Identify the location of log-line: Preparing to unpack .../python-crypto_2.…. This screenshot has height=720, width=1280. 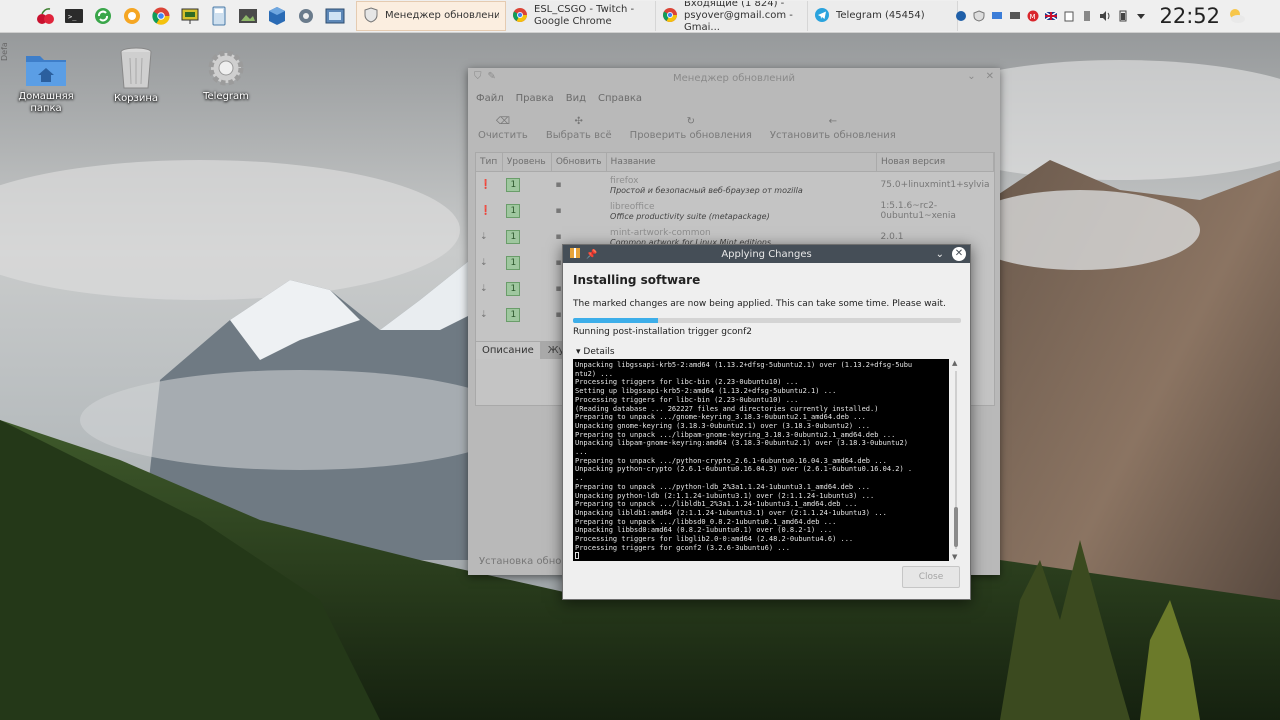
(731, 460).